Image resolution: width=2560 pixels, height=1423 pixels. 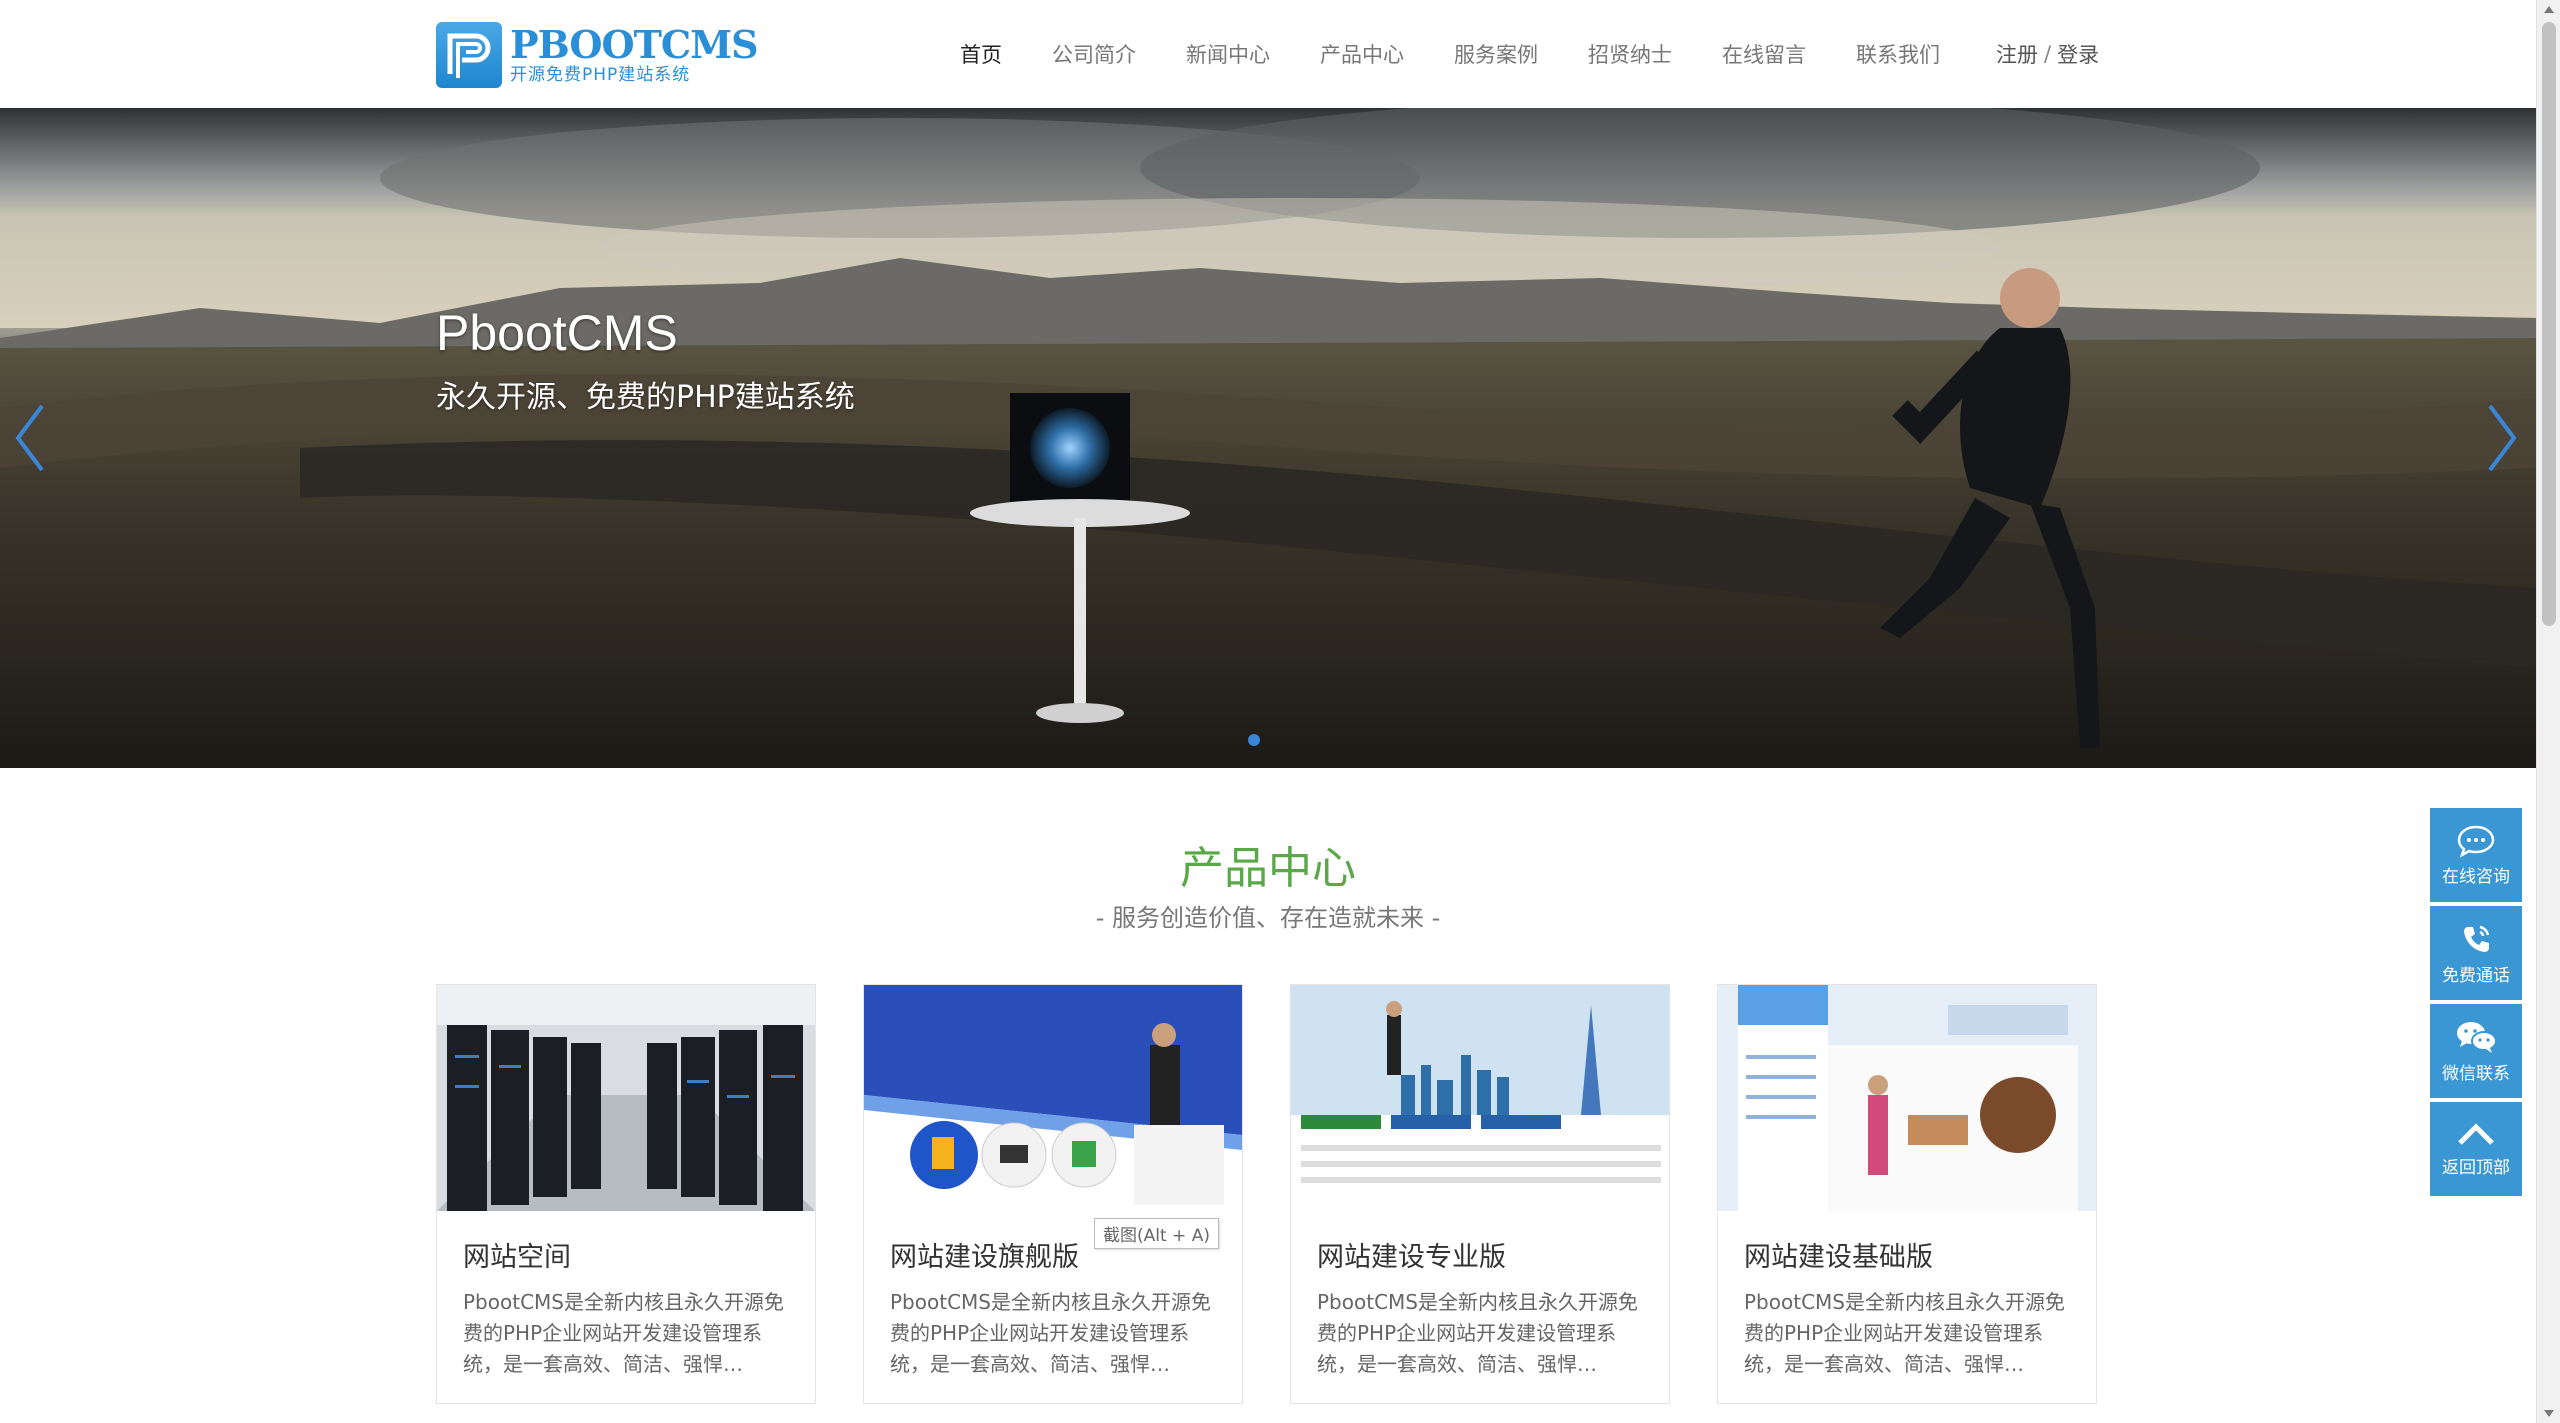 I want to click on product-name: 网站空间, so click(x=517, y=1257).